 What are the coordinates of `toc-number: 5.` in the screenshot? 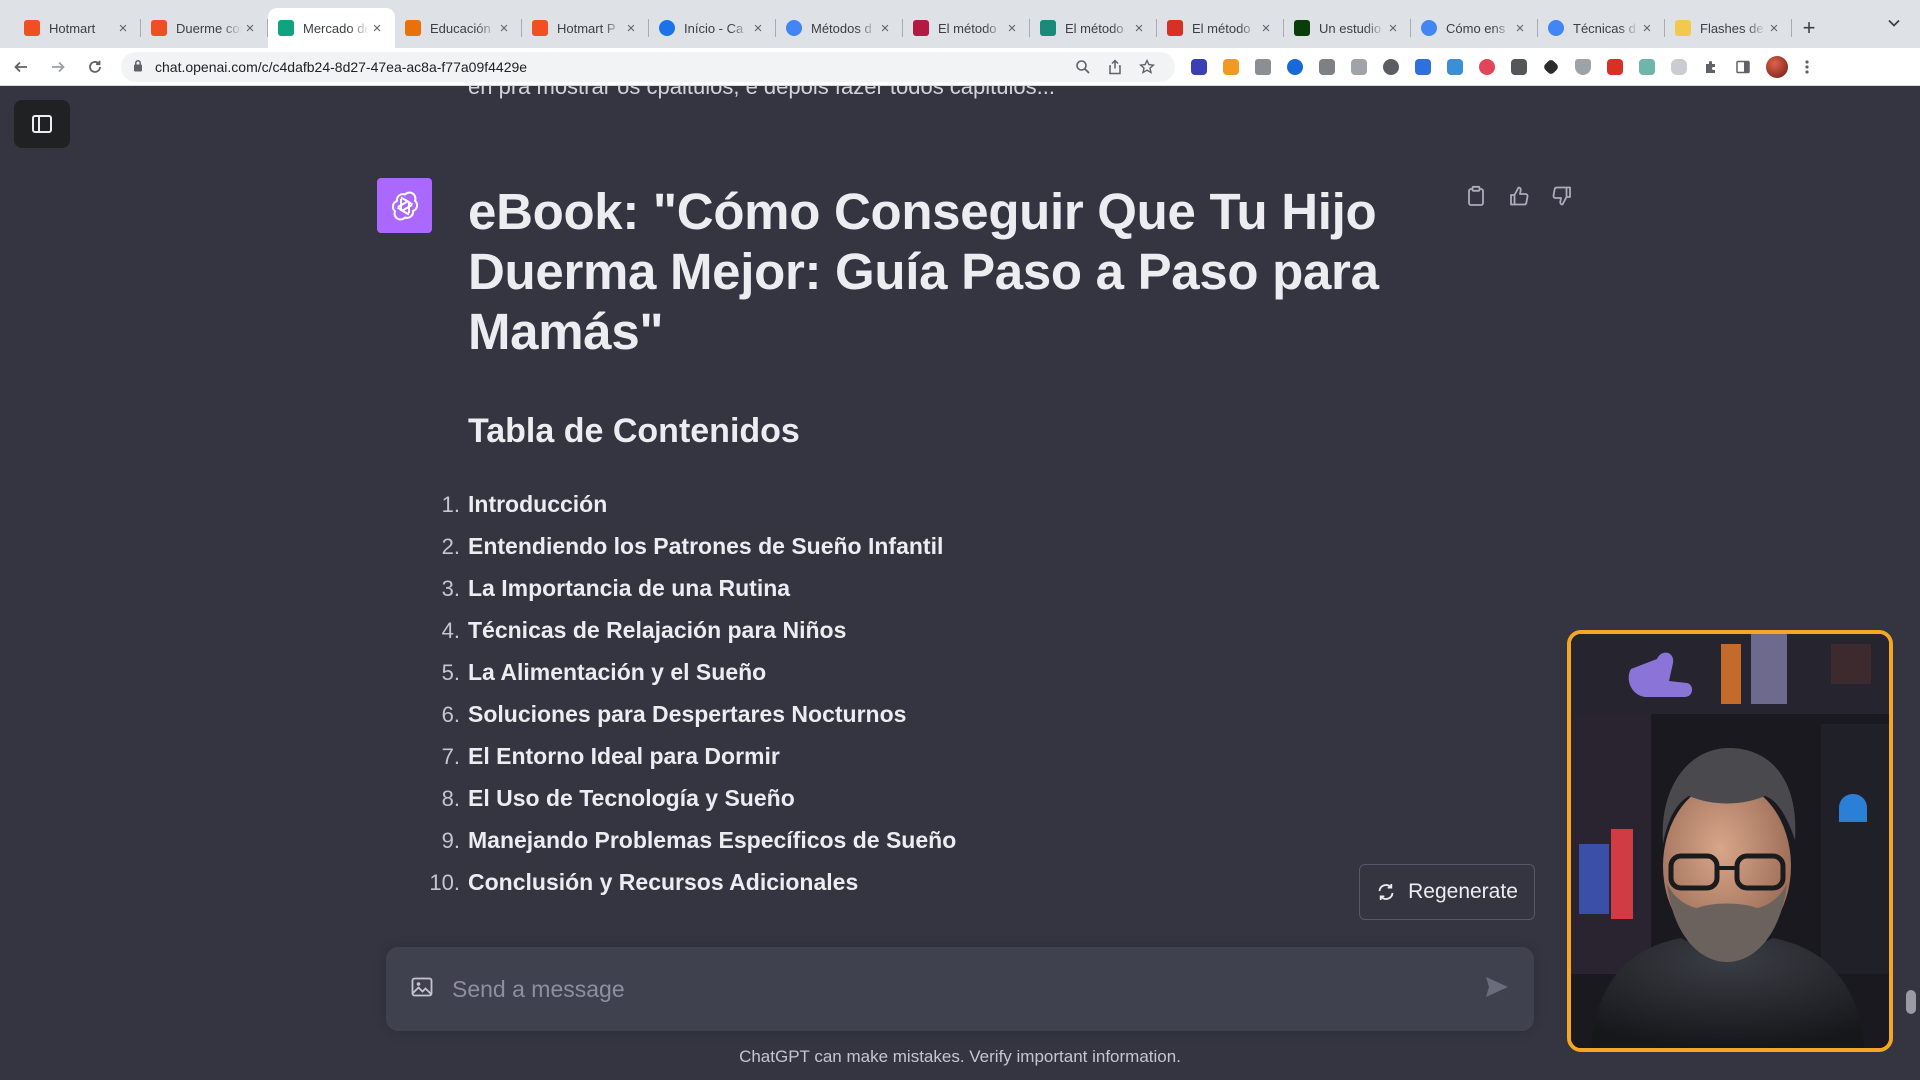 It's located at (450, 672).